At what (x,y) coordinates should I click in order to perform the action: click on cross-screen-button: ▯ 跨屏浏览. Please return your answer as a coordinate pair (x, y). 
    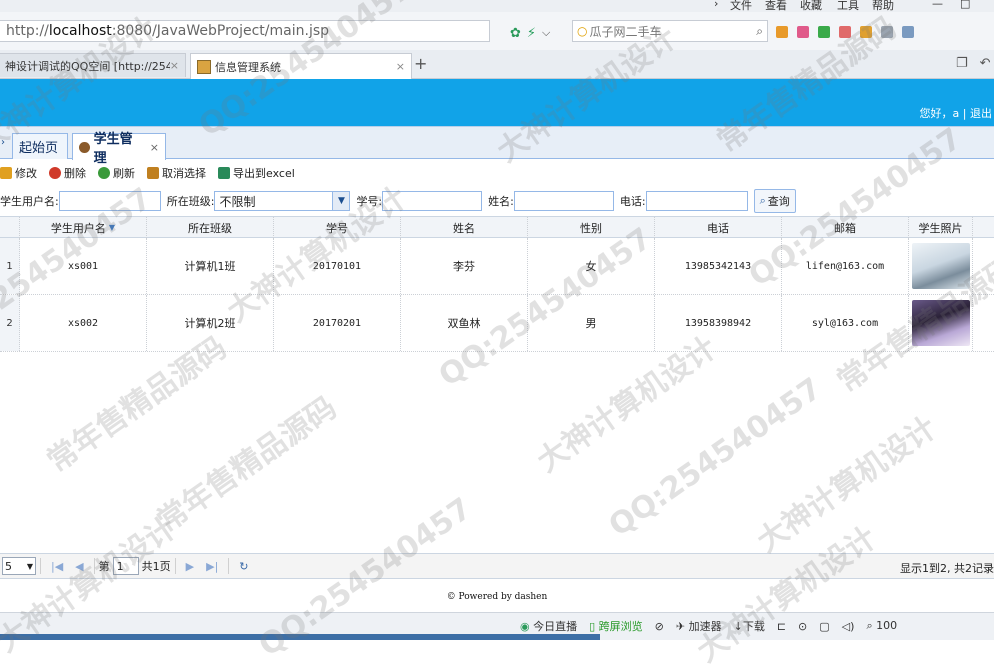
    Looking at the image, I should click on (616, 626).